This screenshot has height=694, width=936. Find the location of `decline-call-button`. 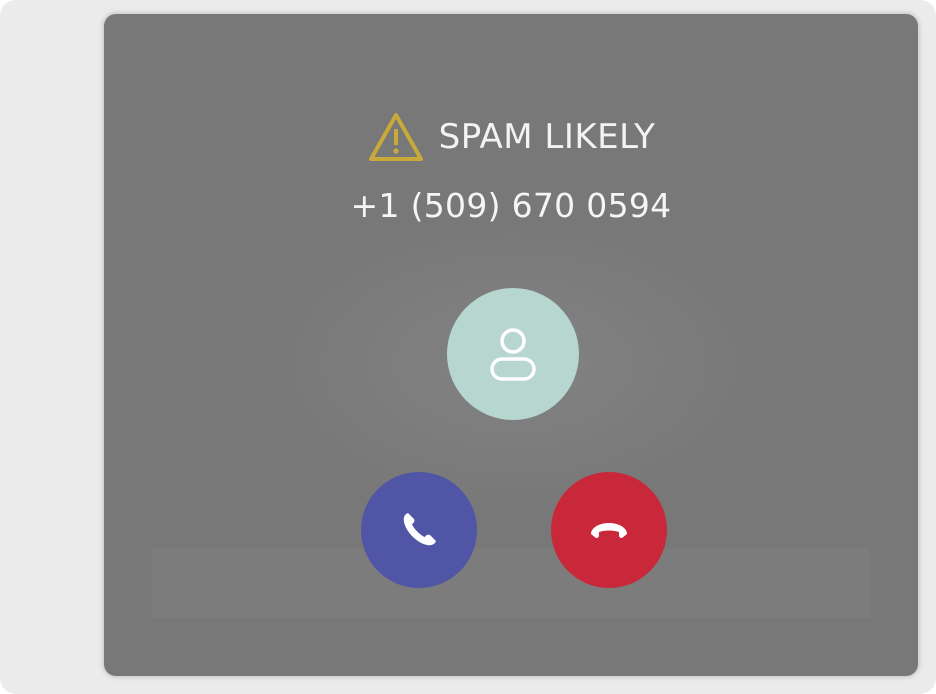

decline-call-button is located at coordinates (609, 530).